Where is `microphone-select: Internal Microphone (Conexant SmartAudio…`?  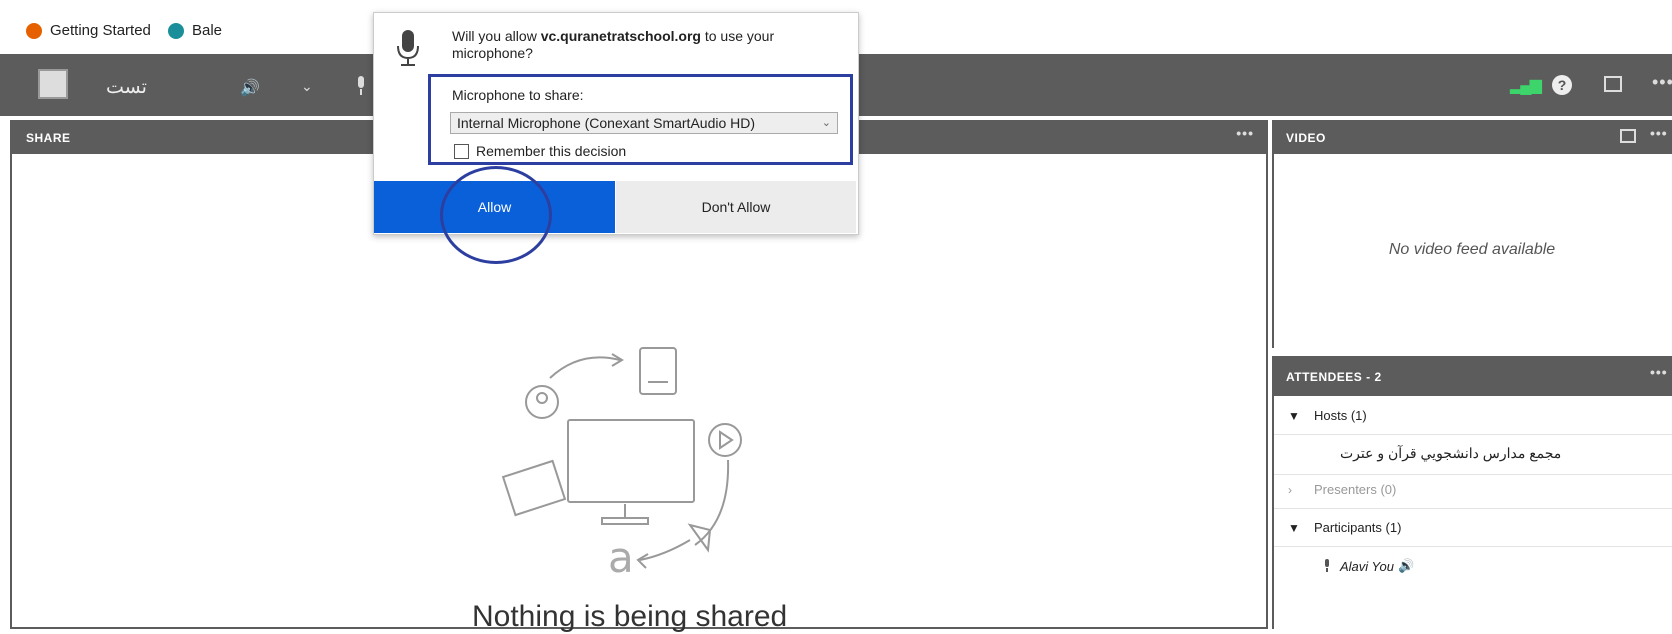 microphone-select: Internal Microphone (Conexant SmartAudio… is located at coordinates (644, 123).